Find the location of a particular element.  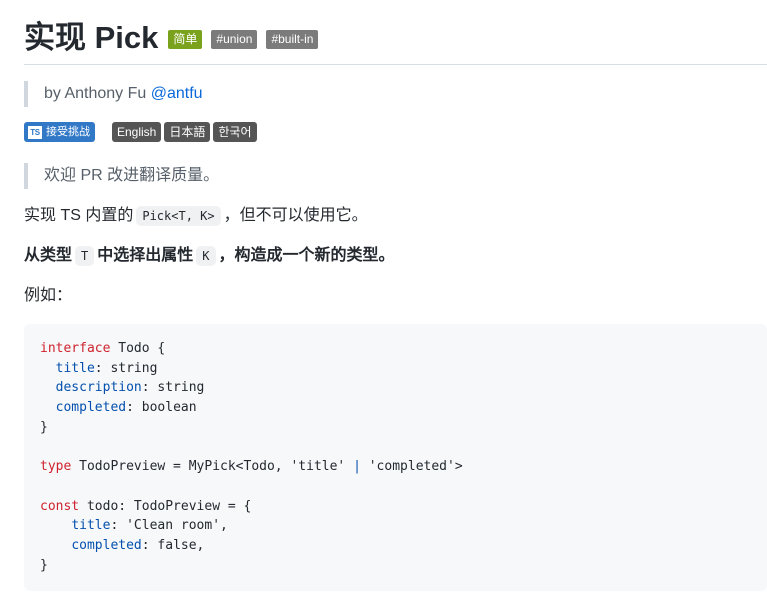

translation-note-text: 欢迎 PR 改进翻译质量。 is located at coordinates (132, 175).